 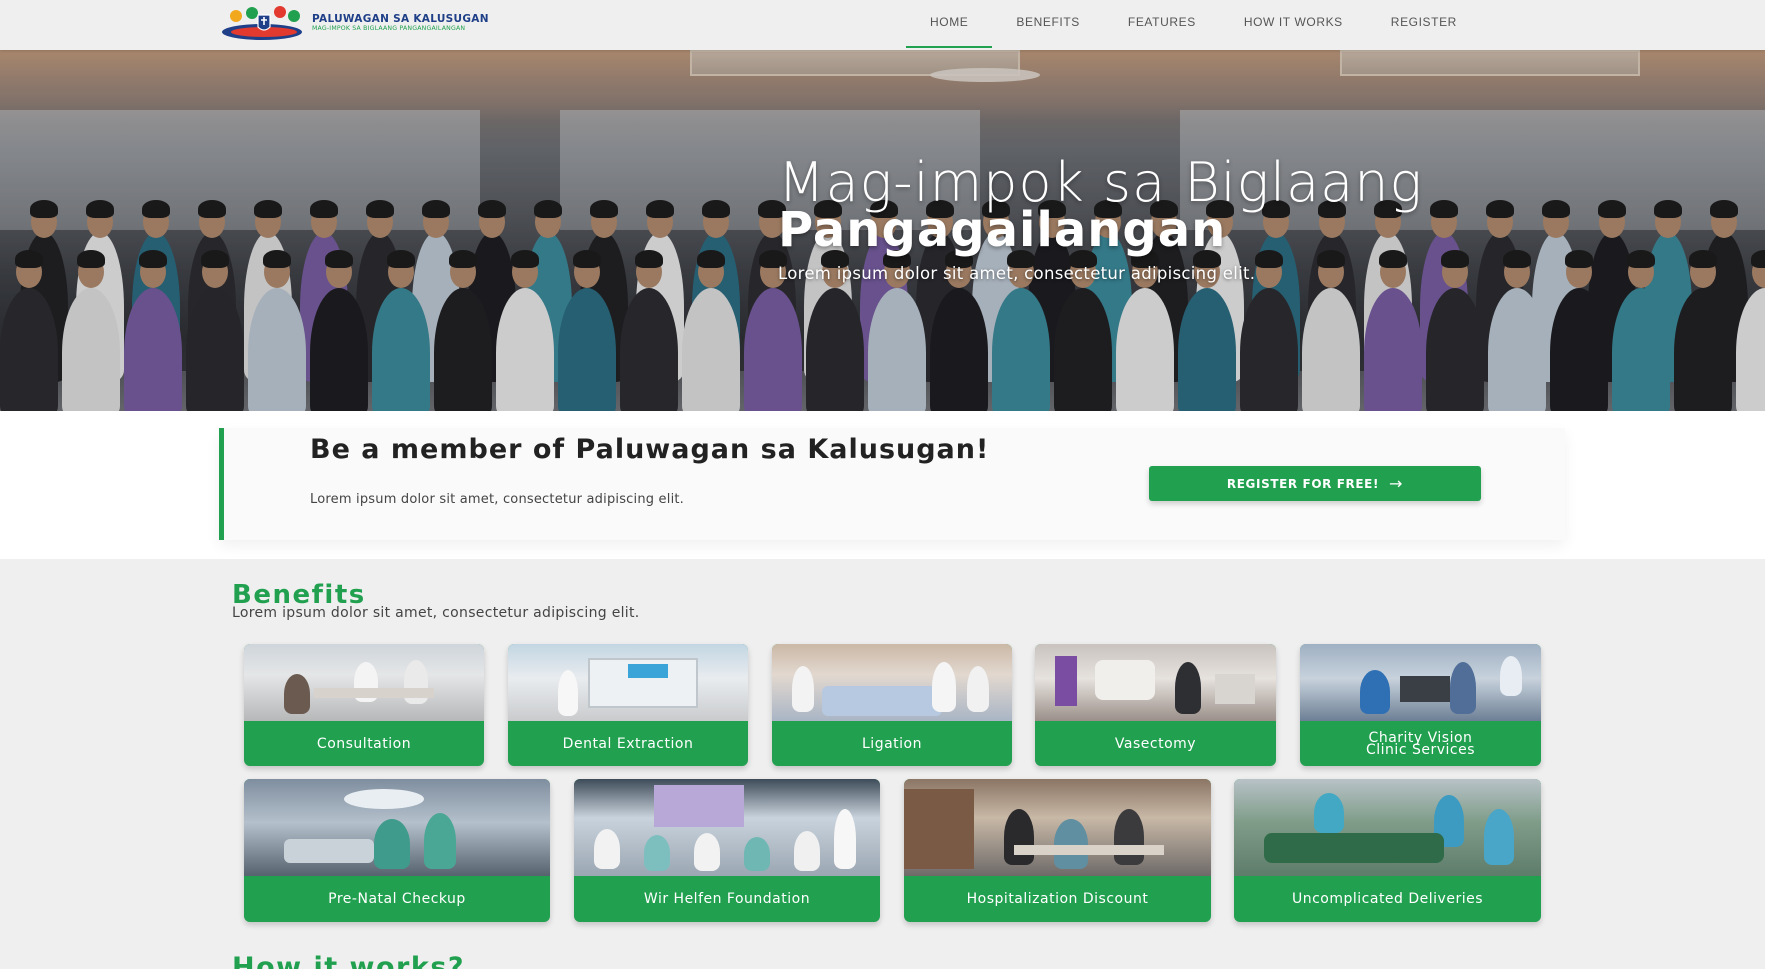 What do you see at coordinates (1002, 230) in the screenshot?
I see `hero-title-line2: Pangagailangan` at bounding box center [1002, 230].